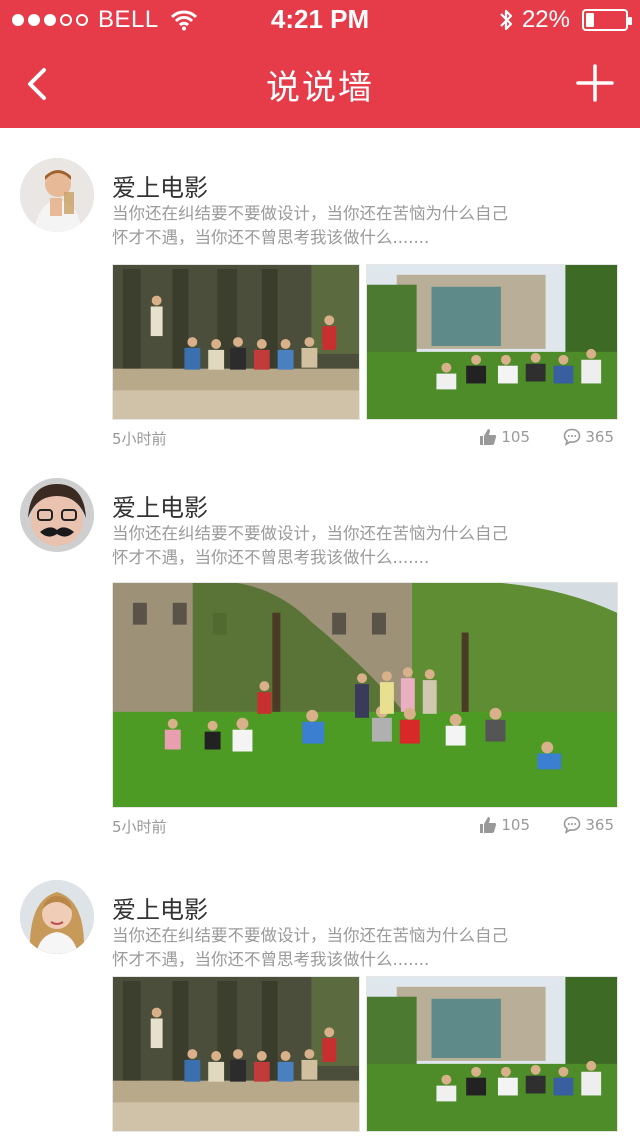 Image resolution: width=640 pixels, height=1136 pixels. I want to click on status-bar: BELL 4:21 PM 22%, so click(320, 20).